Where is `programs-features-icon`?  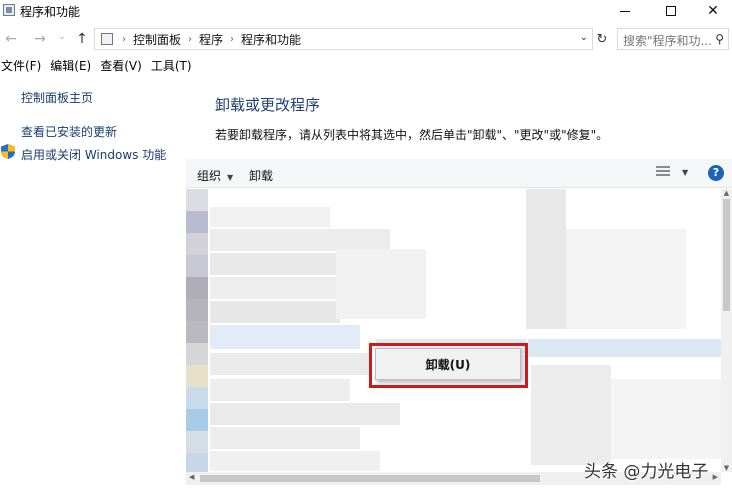 programs-features-icon is located at coordinates (9, 10).